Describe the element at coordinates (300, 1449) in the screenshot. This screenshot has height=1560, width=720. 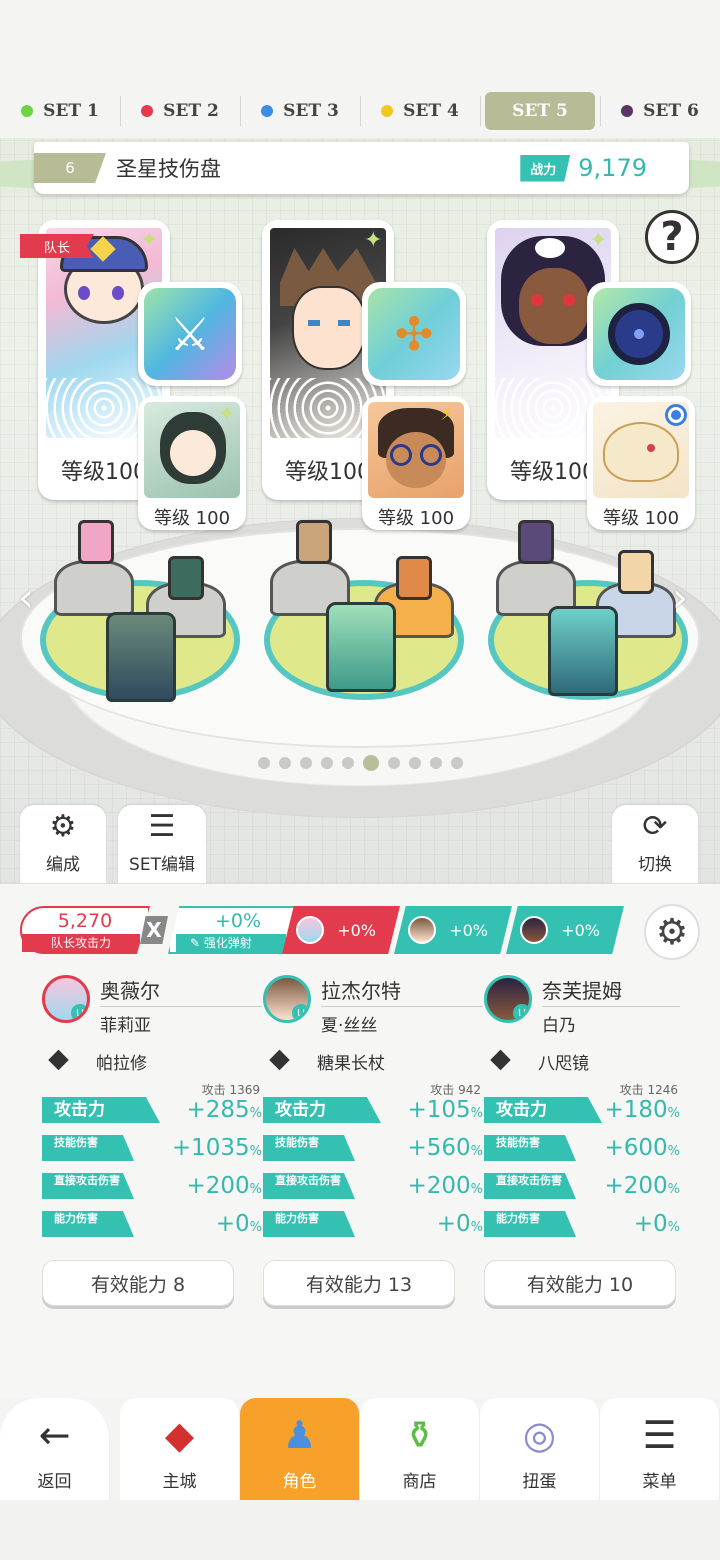
I see `nav-character: ♟ 角色` at that location.